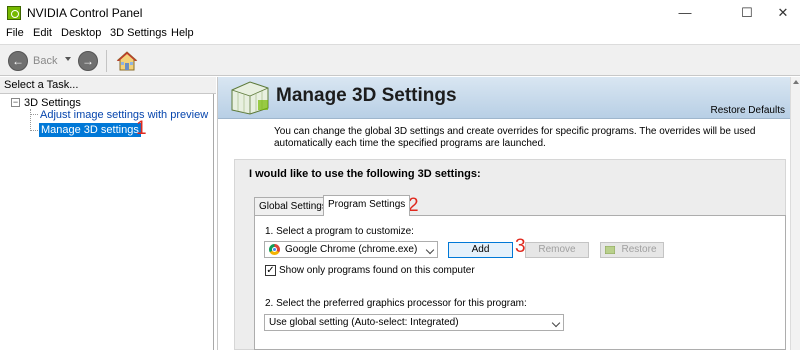 The height and width of the screenshot is (350, 800). What do you see at coordinates (106, 61) in the screenshot?
I see `toolbar-divider` at bounding box center [106, 61].